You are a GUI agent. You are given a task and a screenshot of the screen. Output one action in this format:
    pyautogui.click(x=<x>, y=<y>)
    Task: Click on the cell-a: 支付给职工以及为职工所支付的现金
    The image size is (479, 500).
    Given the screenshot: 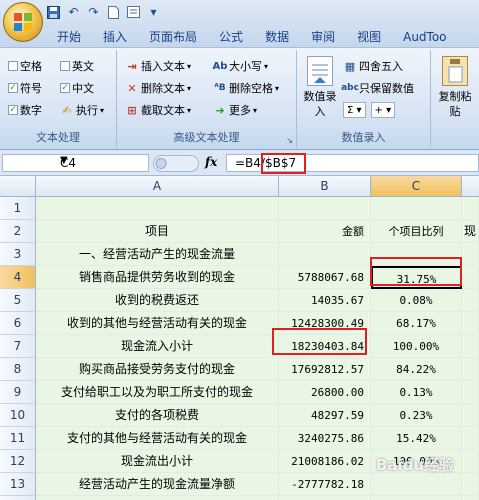 What is the action you would take?
    pyautogui.click(x=157, y=392)
    